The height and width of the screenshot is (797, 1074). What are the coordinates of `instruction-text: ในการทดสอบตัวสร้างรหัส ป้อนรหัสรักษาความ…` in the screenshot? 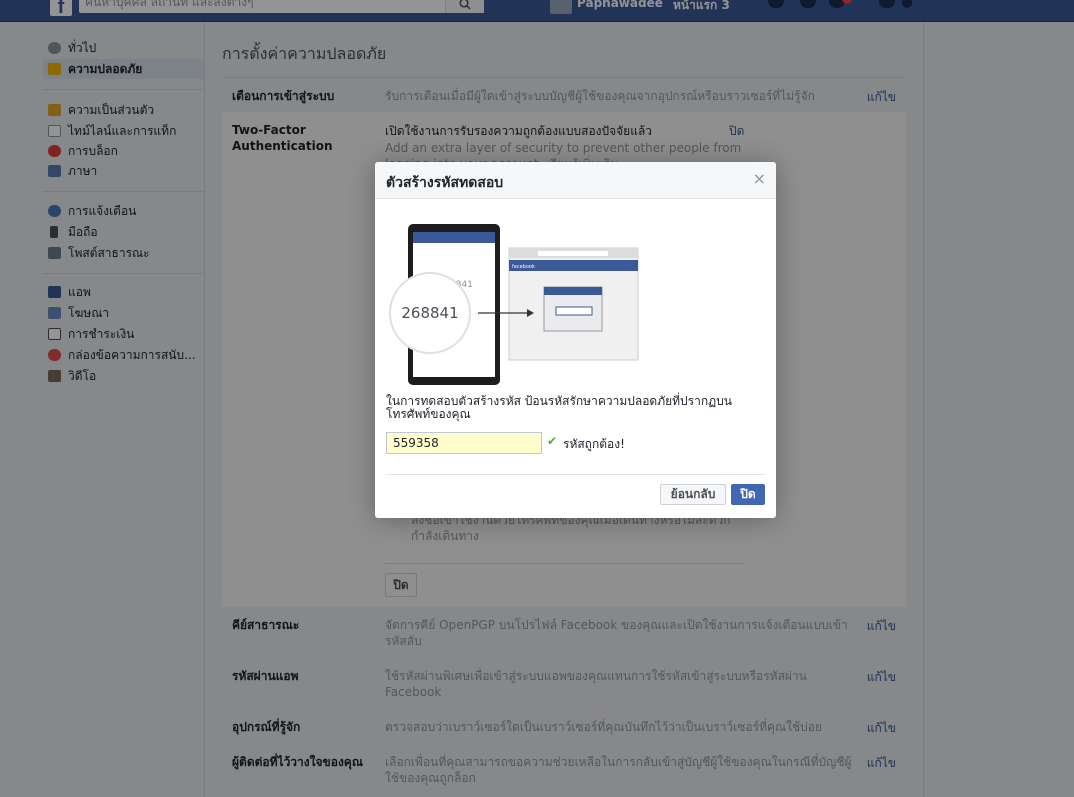 It's located at (559, 407).